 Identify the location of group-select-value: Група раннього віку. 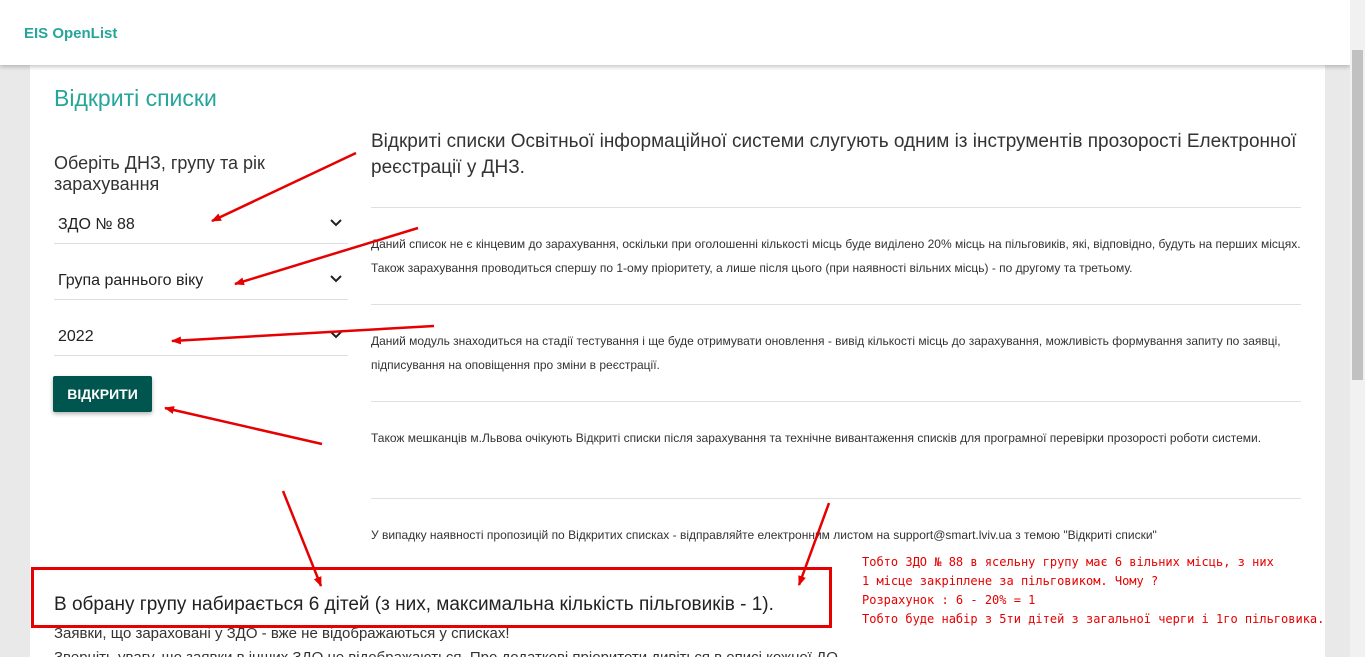
(131, 280).